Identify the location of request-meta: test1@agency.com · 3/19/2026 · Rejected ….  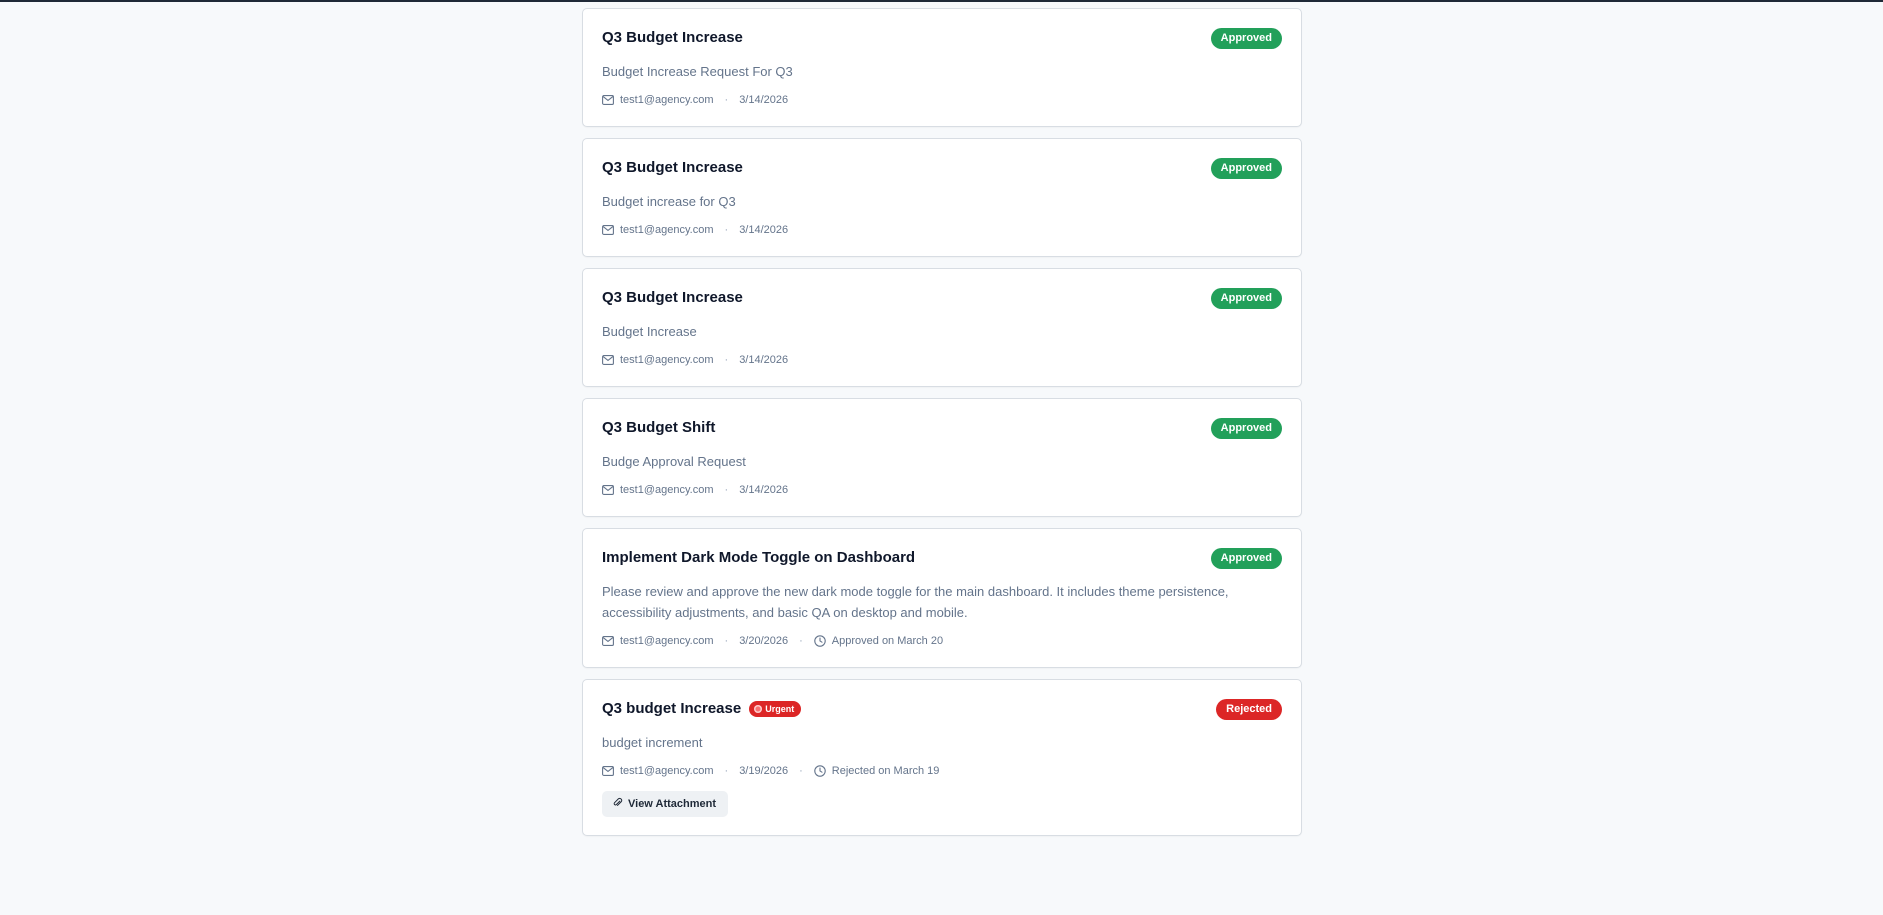
(942, 771).